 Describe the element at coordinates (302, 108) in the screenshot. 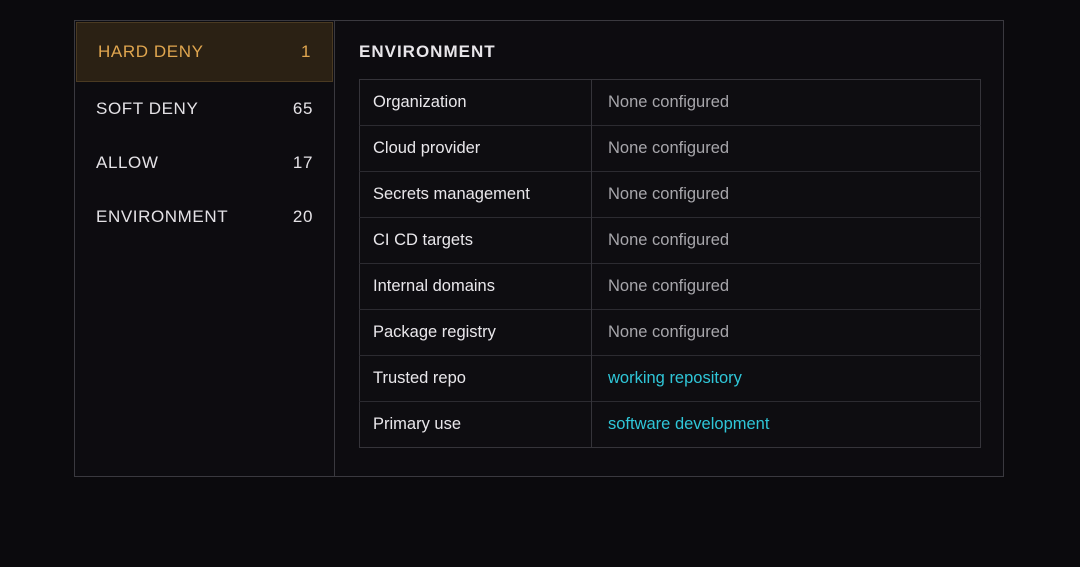

I see `sidebar-item-count: 65` at that location.